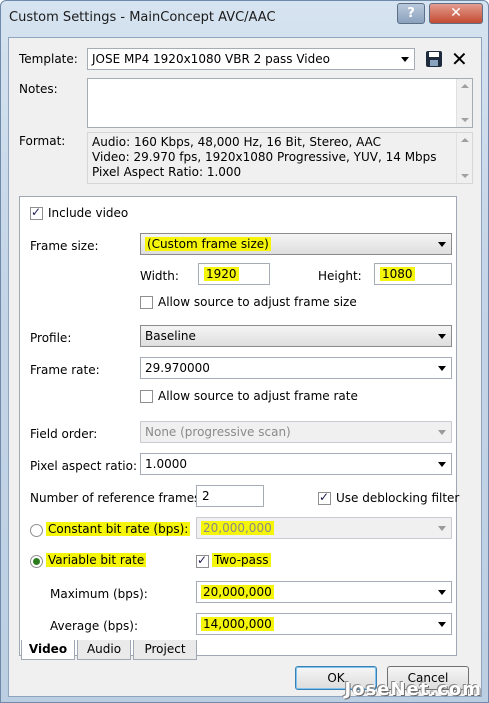  Describe the element at coordinates (464, 103) in the screenshot. I see `notes-scrollbar` at that location.